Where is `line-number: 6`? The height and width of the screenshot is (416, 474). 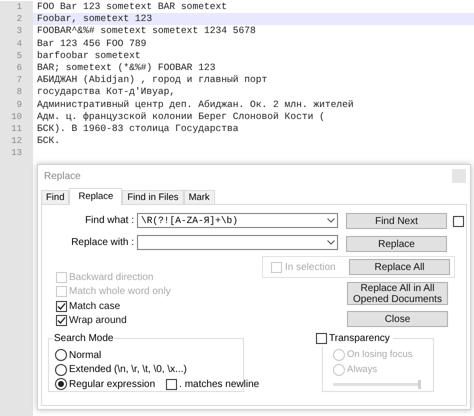 line-number: 6 is located at coordinates (19, 68).